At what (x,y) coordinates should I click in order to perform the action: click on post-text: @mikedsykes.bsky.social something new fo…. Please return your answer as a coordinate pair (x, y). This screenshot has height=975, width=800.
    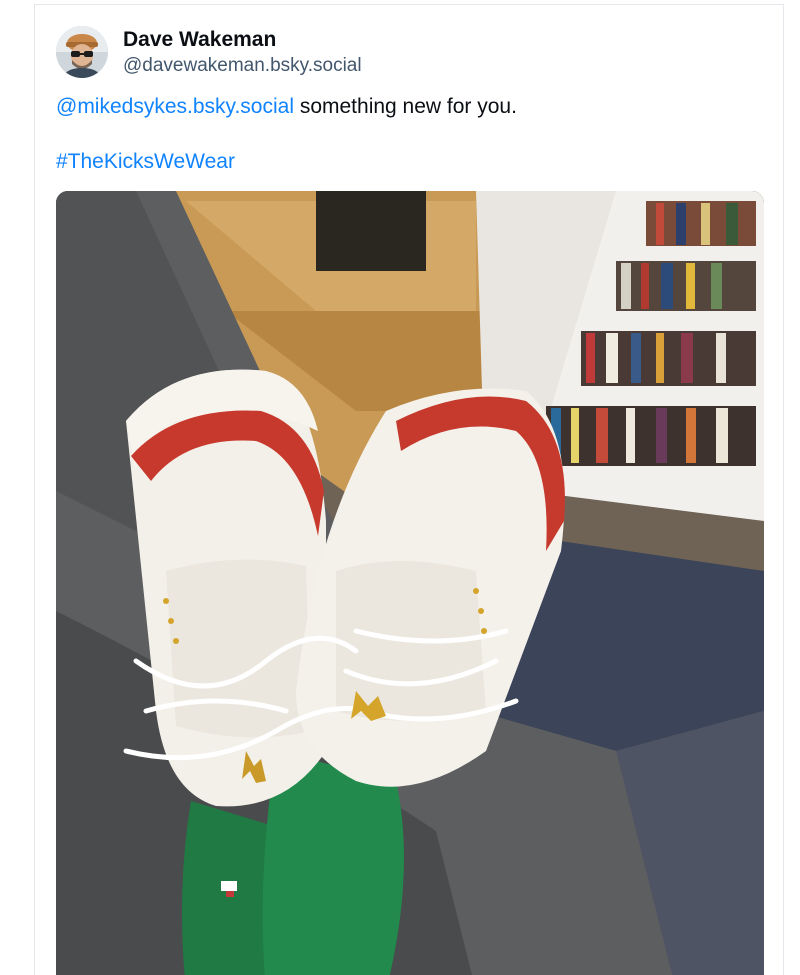
    Looking at the image, I should click on (286, 107).